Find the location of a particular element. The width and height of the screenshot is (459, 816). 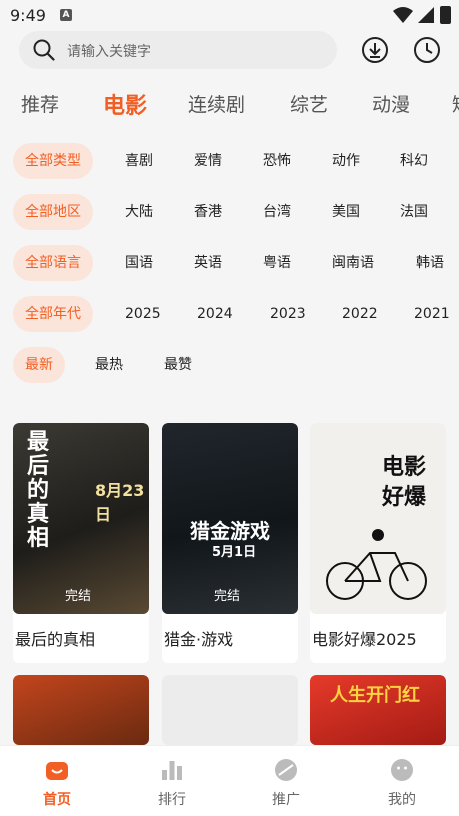

wifi-icon is located at coordinates (403, 15).